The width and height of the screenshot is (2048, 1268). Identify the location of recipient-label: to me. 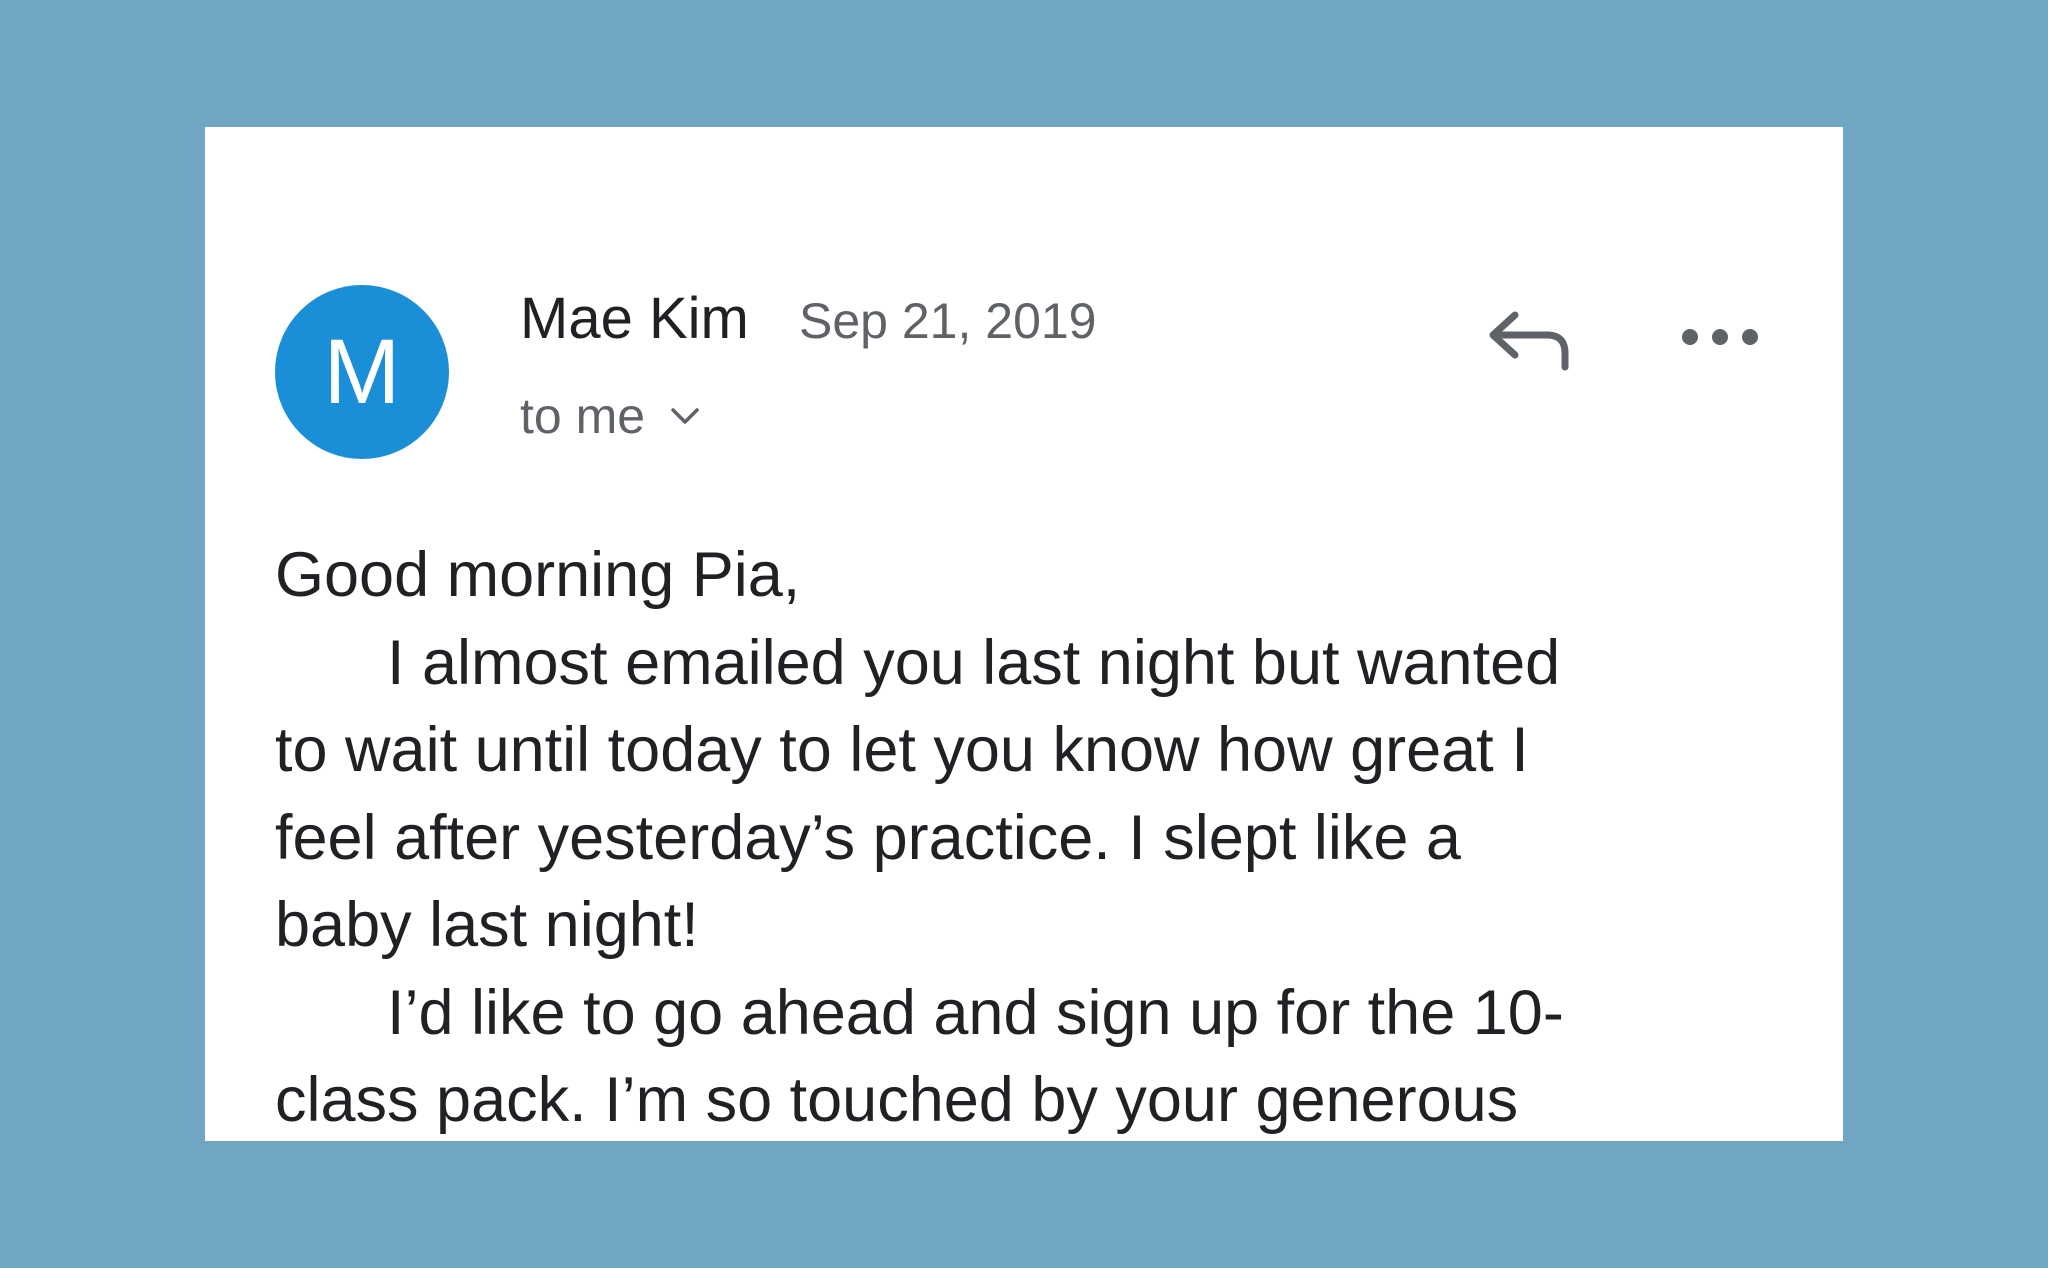
(583, 416).